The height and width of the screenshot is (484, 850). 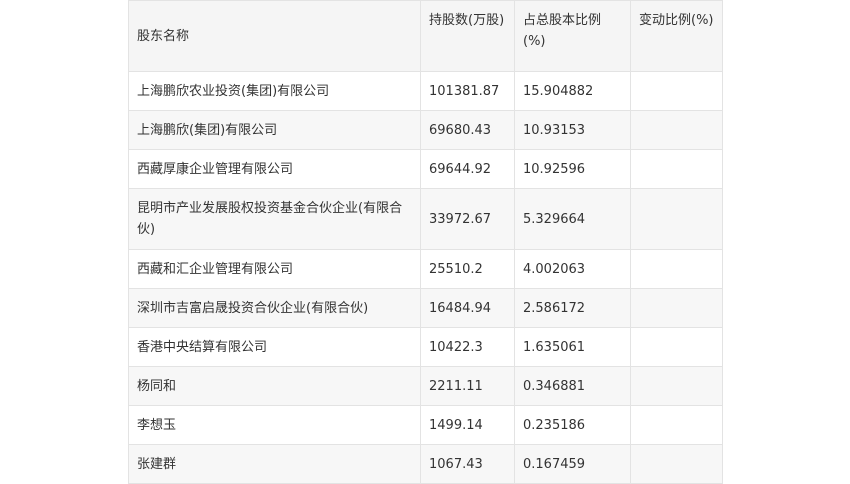 What do you see at coordinates (467, 91) in the screenshot?
I see `cell-shares-held: 101381.87` at bounding box center [467, 91].